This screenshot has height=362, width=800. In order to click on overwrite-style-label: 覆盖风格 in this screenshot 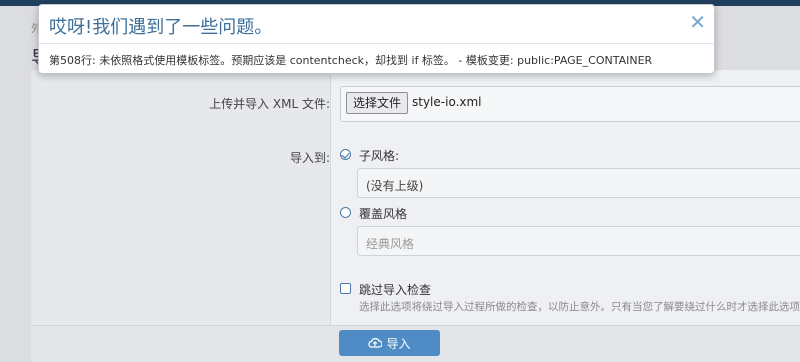, I will do `click(383, 214)`.